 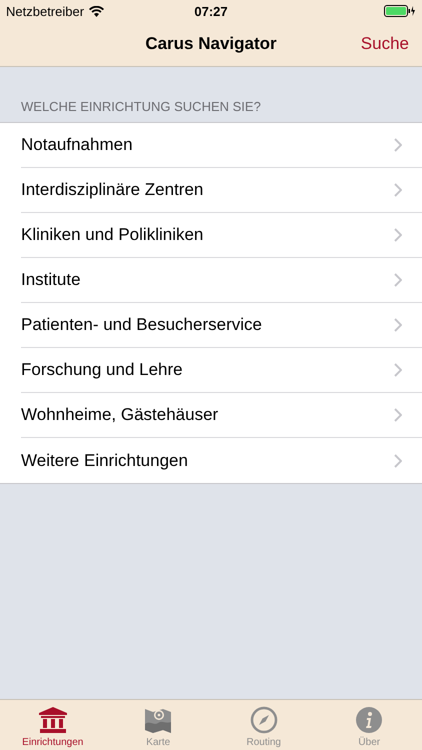 I want to click on list-item: Notaufnahmen, so click(x=77, y=145).